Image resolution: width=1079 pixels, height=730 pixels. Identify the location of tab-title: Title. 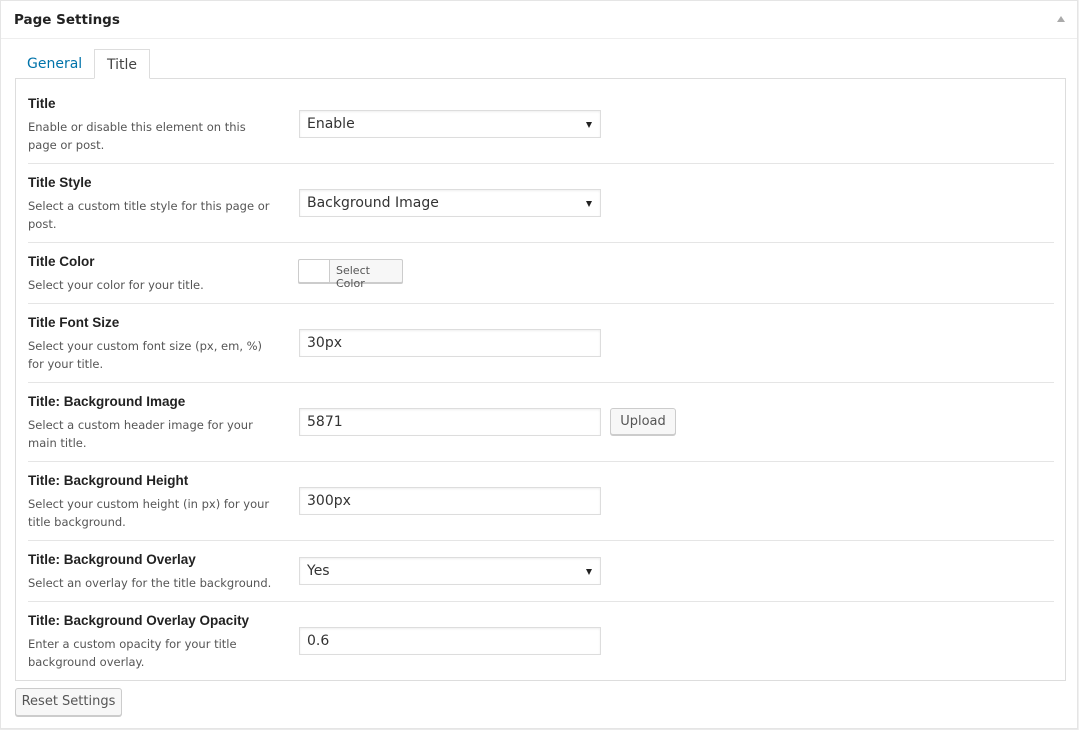
(122, 64).